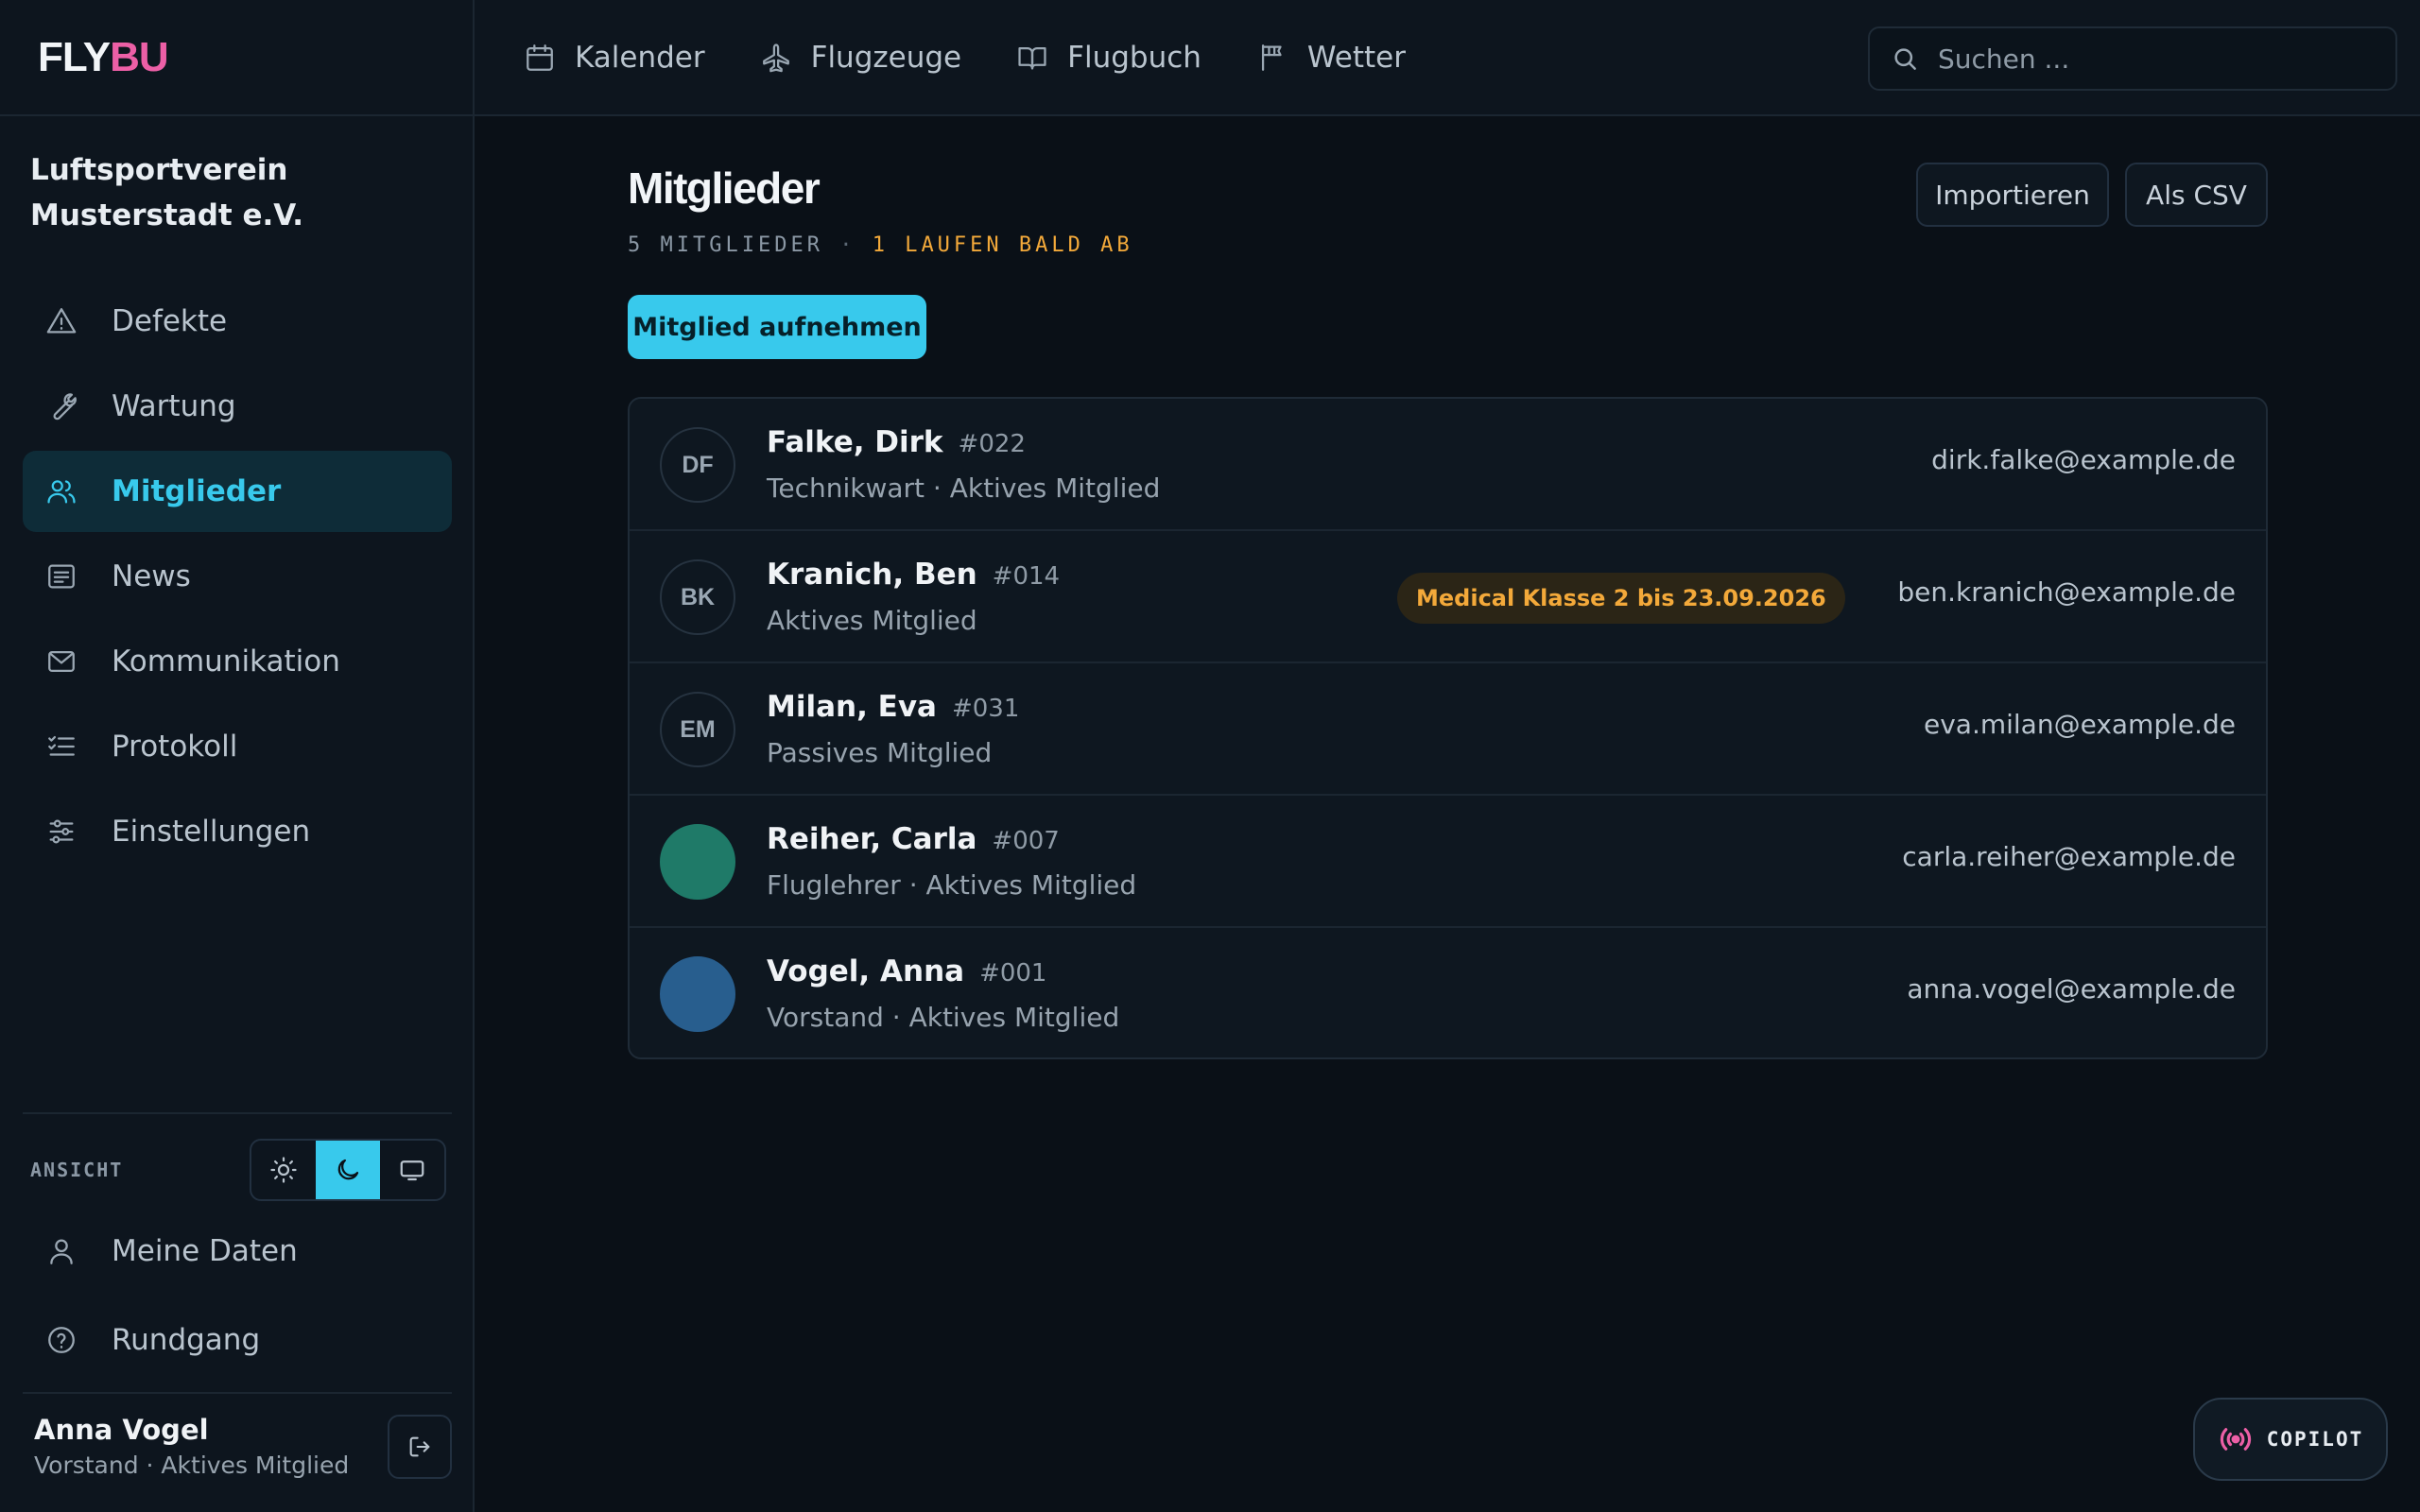 Image resolution: width=2420 pixels, height=1512 pixels. What do you see at coordinates (943, 1017) in the screenshot?
I see `member-role: Vorstand · Aktives Mitglied` at bounding box center [943, 1017].